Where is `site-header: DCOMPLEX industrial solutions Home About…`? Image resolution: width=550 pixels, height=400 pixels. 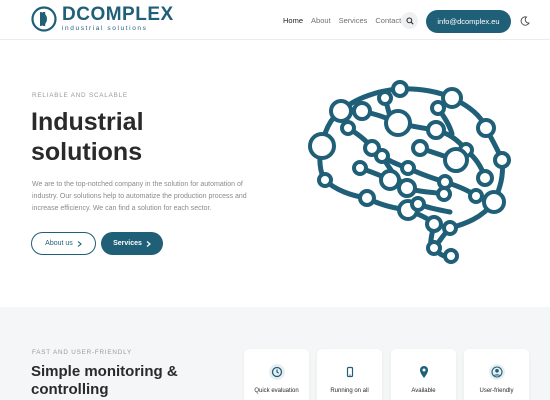 site-header: DCOMPLEX industrial solutions Home About… is located at coordinates (275, 20).